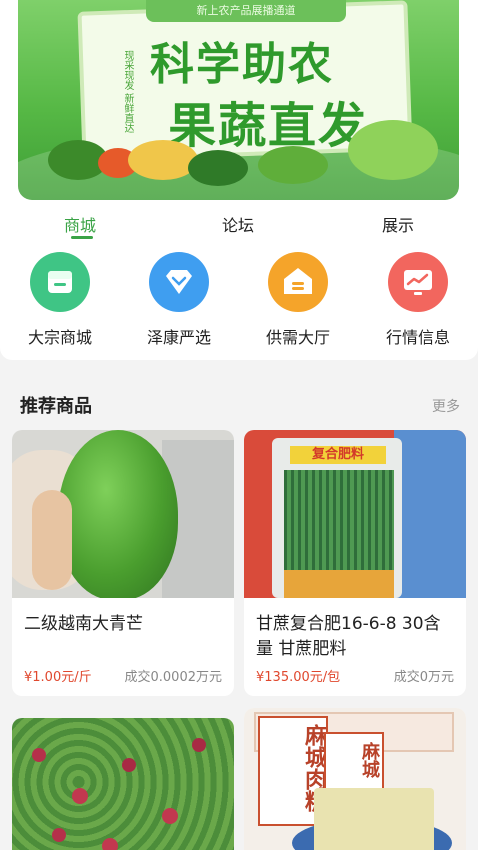 This screenshot has height=850, width=478. I want to click on product-meta: ¥135.00元/包 成交0万元, so click(355, 675).